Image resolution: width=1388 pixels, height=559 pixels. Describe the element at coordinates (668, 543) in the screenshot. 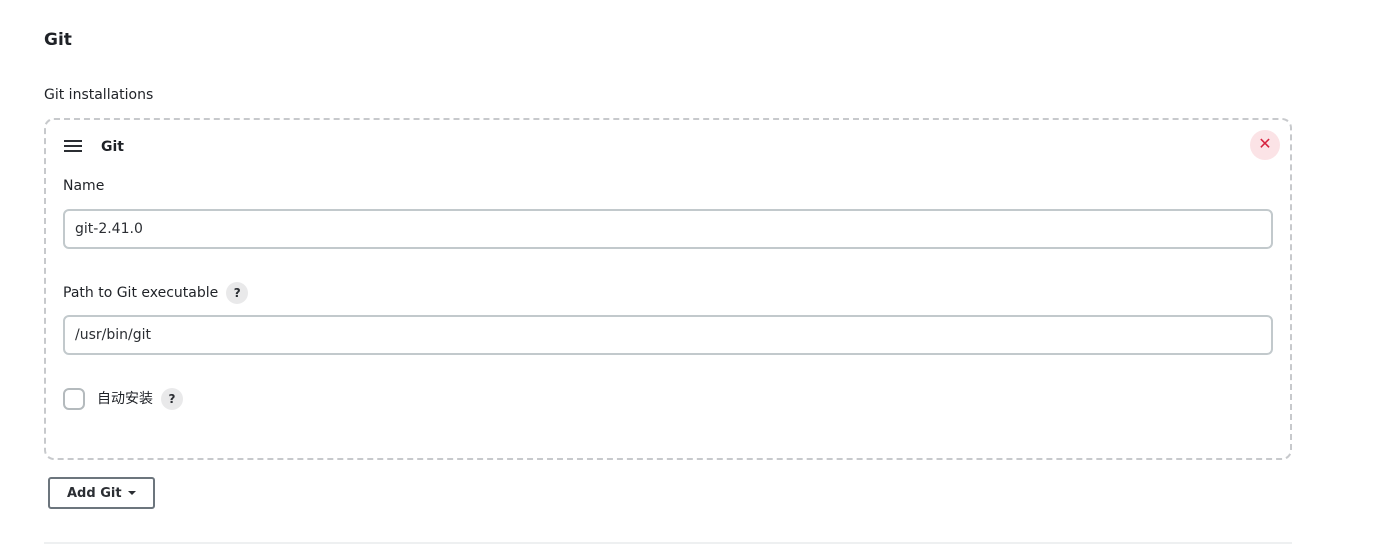

I see `section-divider` at that location.